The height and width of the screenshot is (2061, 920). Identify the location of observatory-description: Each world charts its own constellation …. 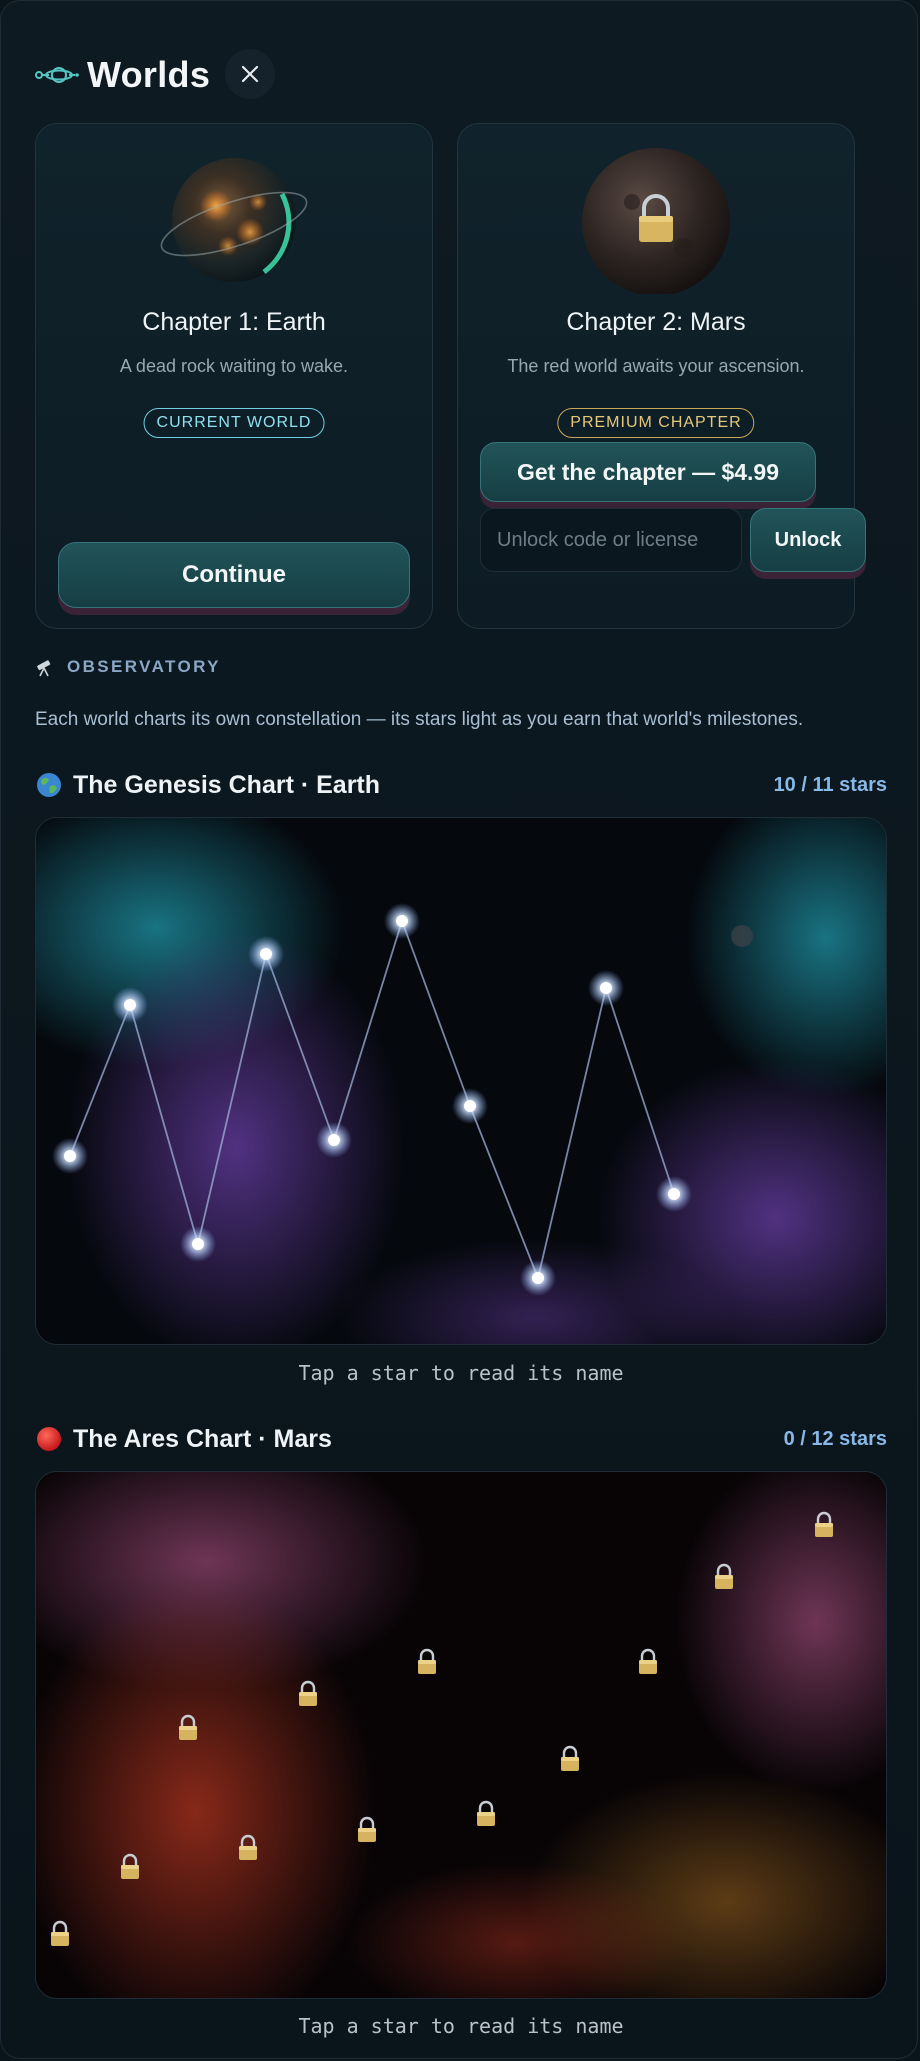
(419, 719).